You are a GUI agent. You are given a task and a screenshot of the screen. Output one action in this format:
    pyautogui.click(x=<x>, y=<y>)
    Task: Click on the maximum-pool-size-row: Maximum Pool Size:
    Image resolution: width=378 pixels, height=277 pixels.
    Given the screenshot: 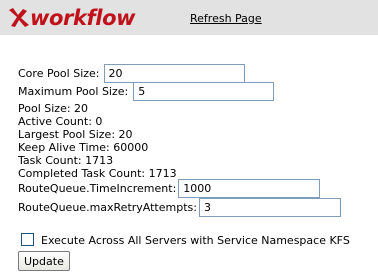 What is the action you would take?
    pyautogui.click(x=146, y=91)
    